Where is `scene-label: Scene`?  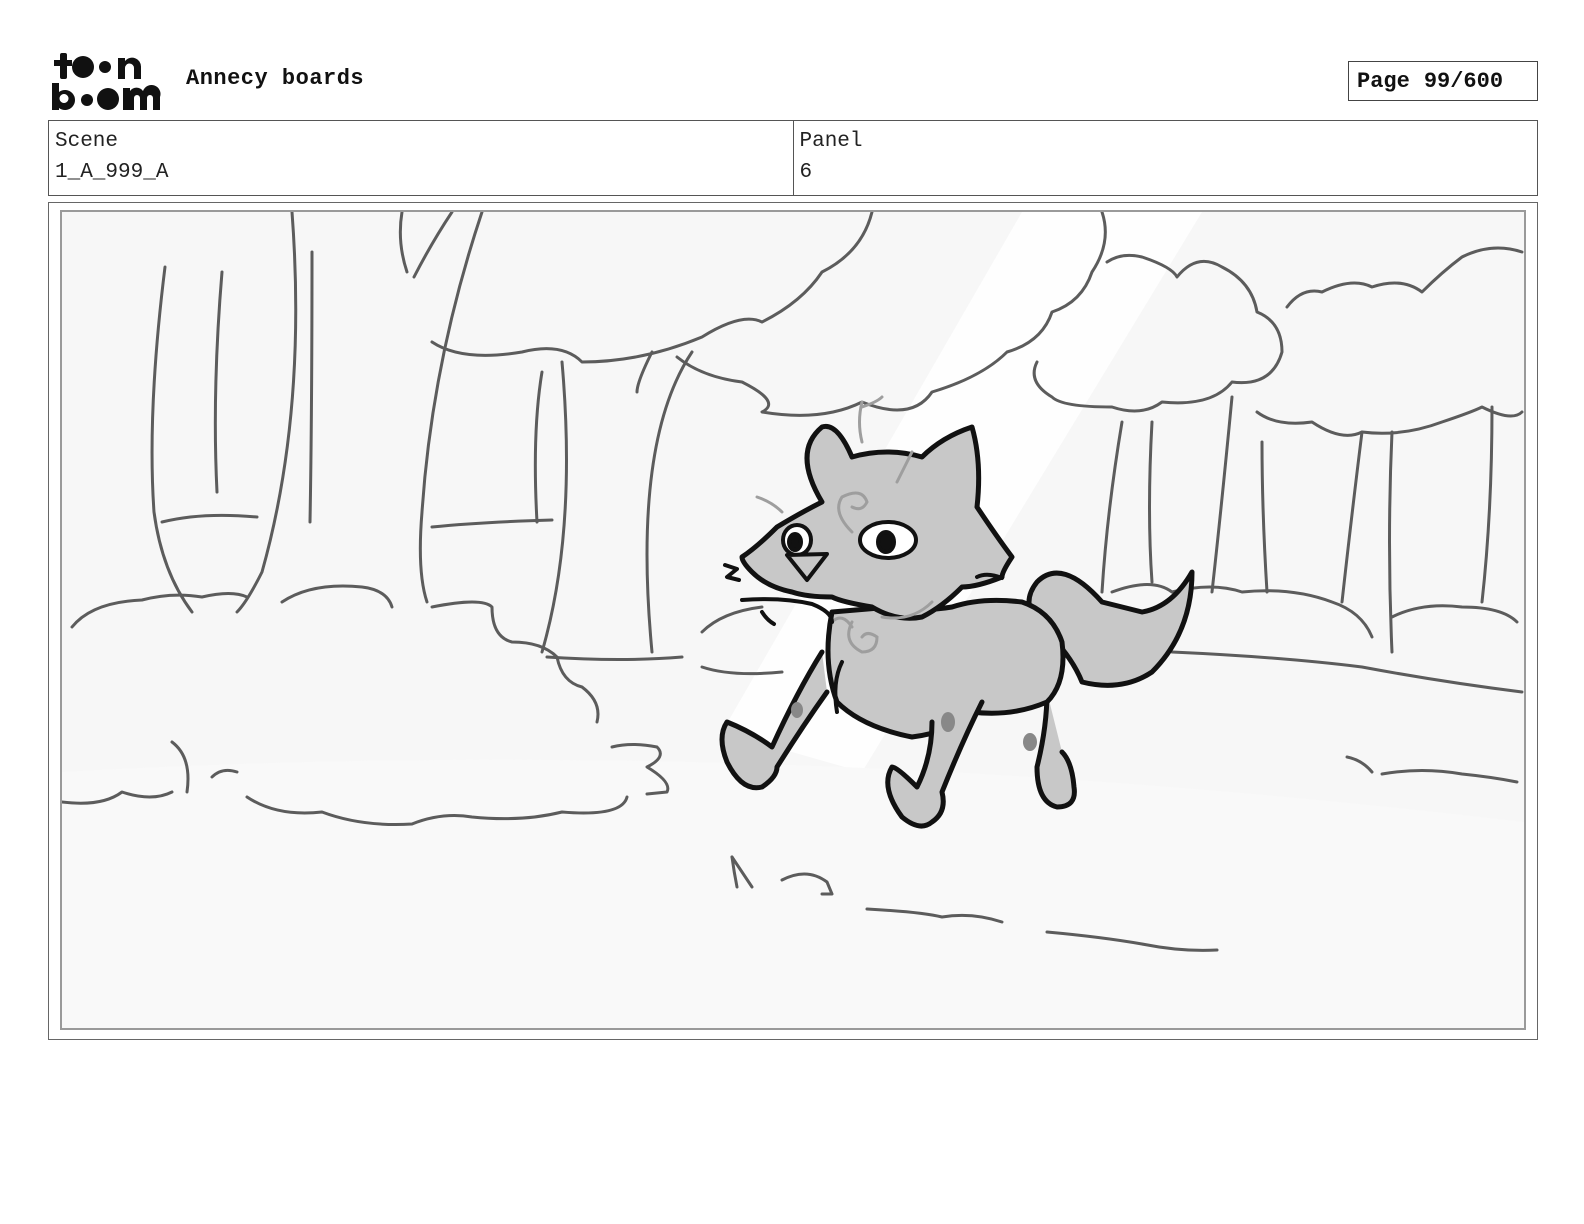
scene-label: Scene is located at coordinates (87, 141).